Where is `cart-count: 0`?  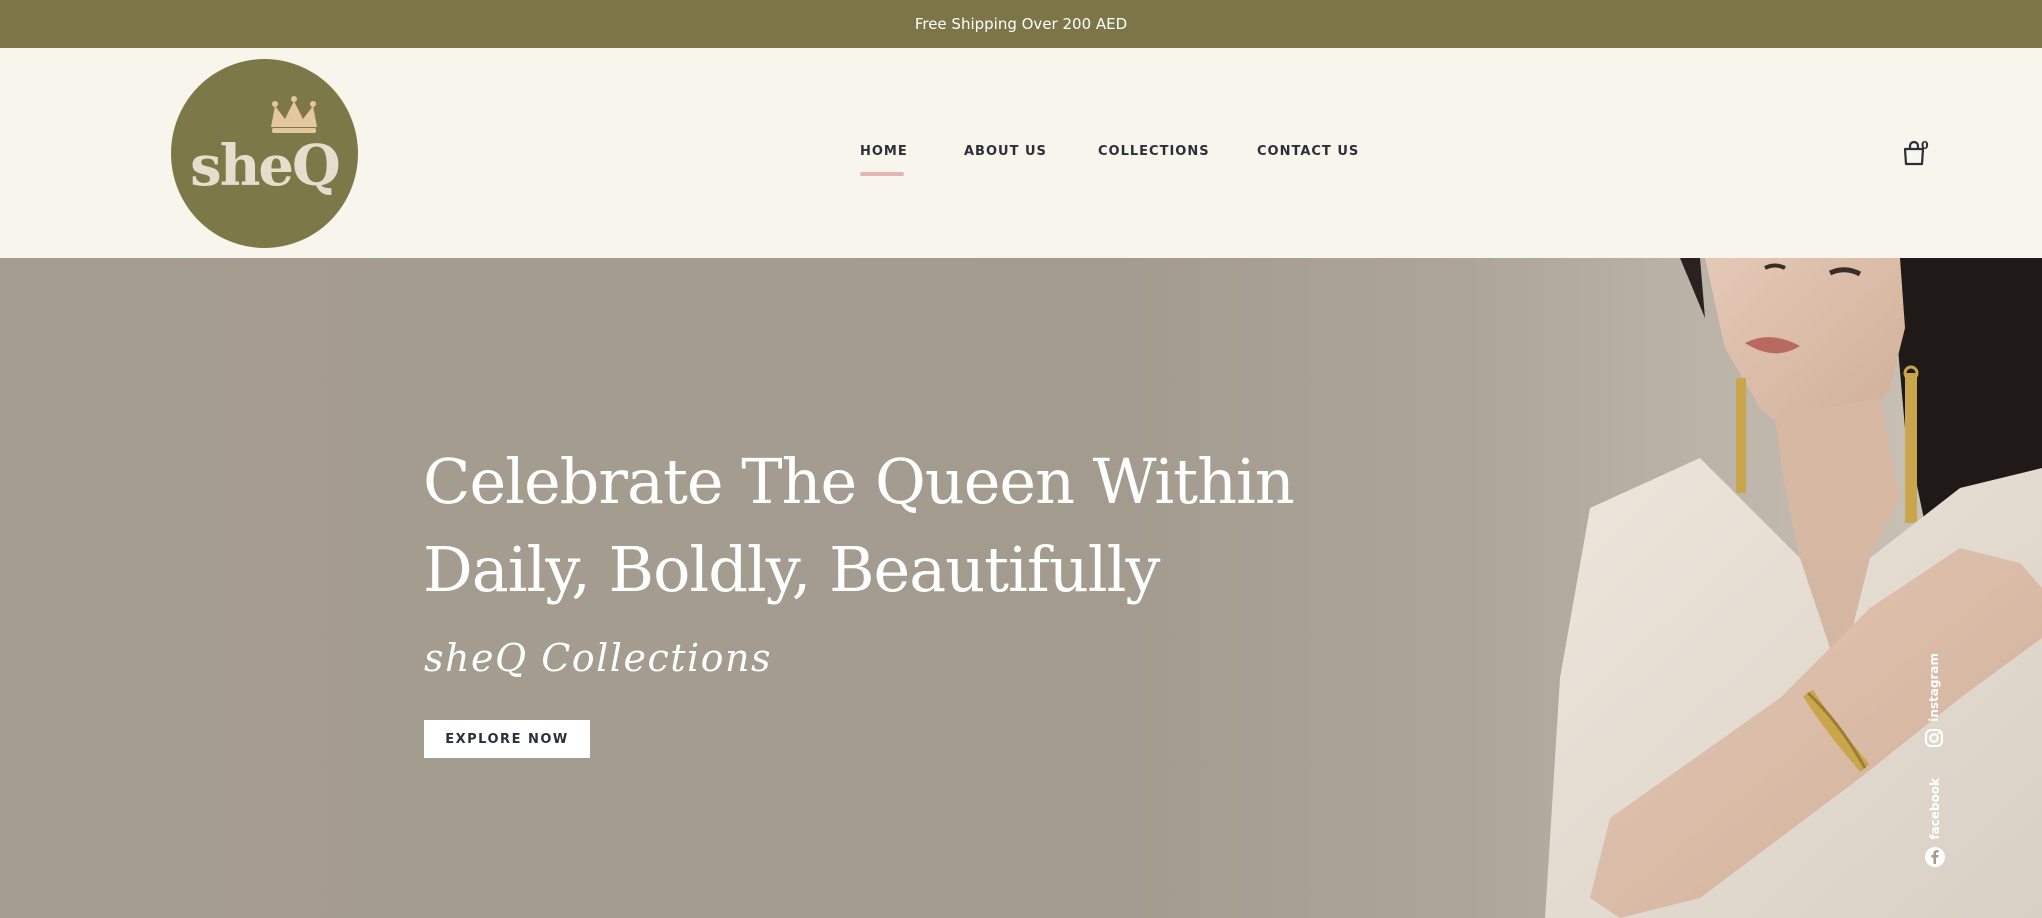
cart-count: 0 is located at coordinates (1925, 145).